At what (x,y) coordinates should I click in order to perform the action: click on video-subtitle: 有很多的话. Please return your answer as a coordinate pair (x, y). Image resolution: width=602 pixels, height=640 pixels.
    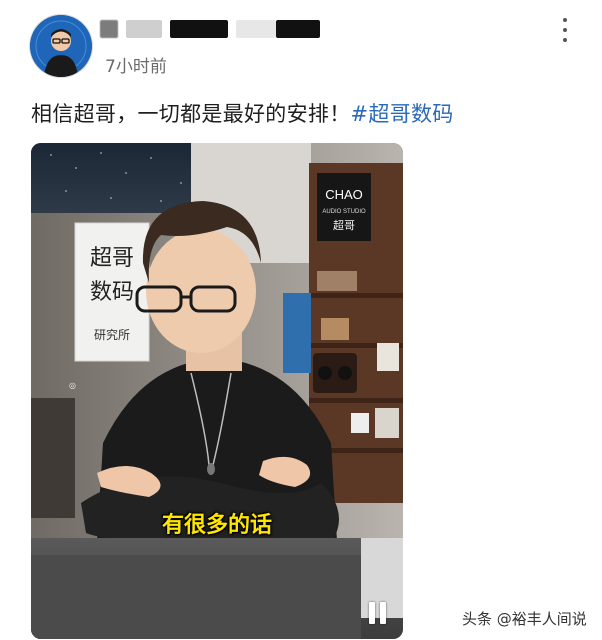
    Looking at the image, I should click on (216, 525).